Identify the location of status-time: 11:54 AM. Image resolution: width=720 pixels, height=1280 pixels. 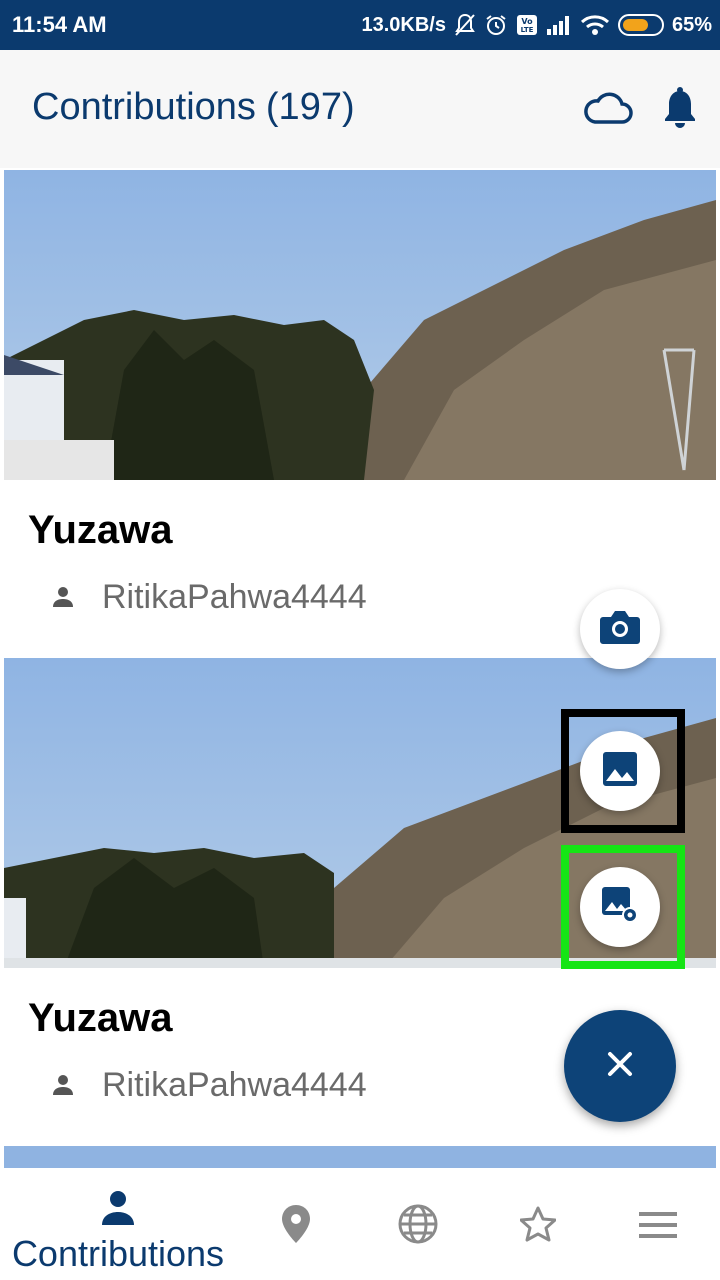
(59, 24).